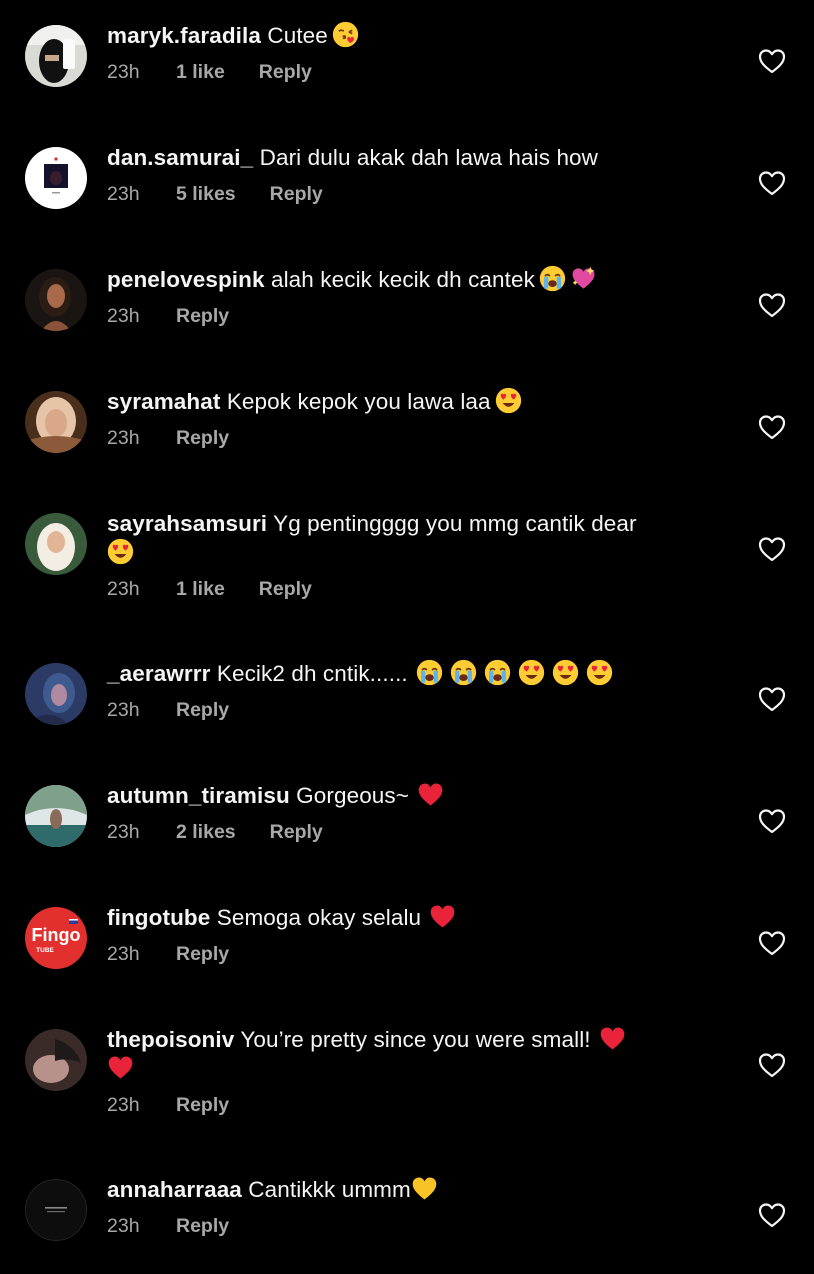  Describe the element at coordinates (415, 1039) in the screenshot. I see `comment-message: You’re pretty since you were small!` at that location.